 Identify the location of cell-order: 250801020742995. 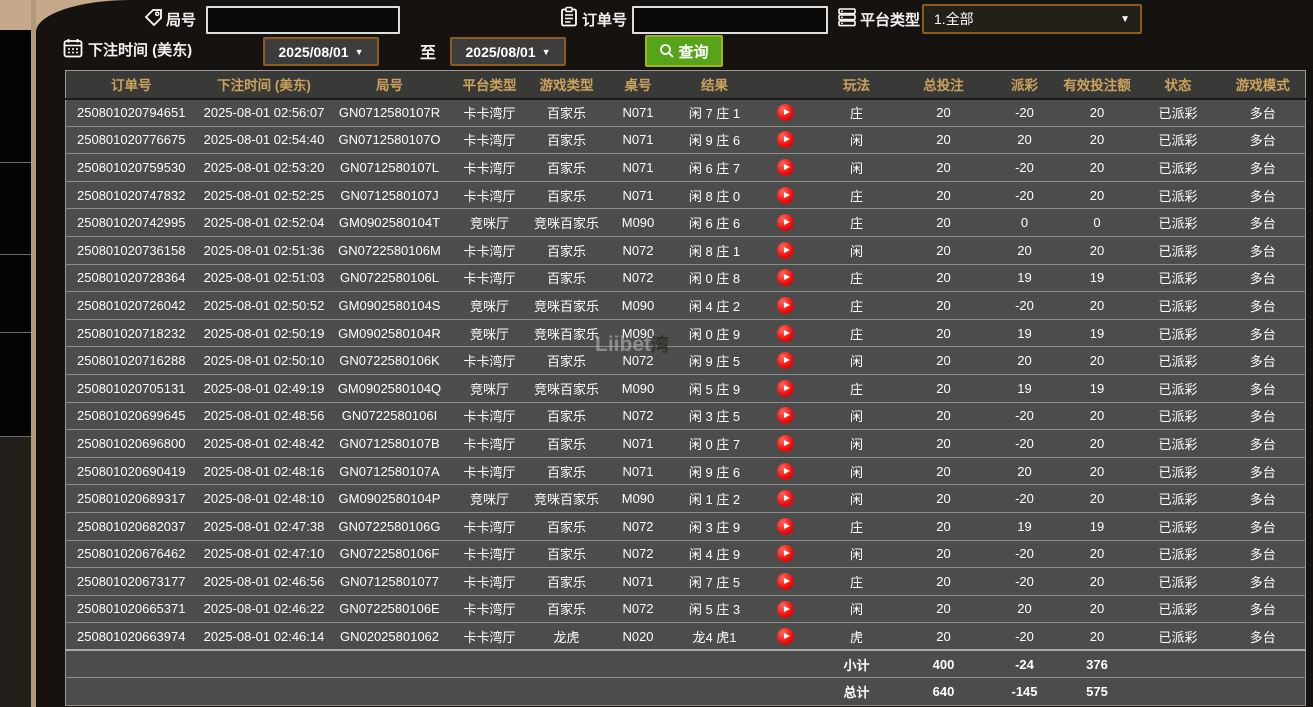
(131, 222).